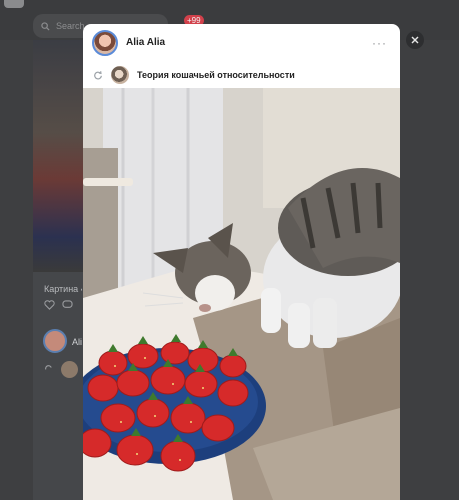 The image size is (459, 500). I want to click on feed-post-actions, so click(58, 305).